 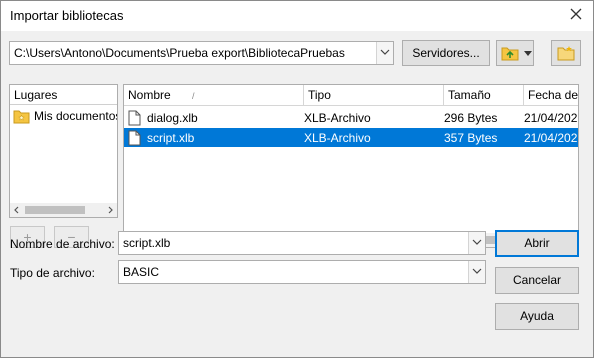 I want to click on filetype-dropdown-button, so click(x=476, y=272).